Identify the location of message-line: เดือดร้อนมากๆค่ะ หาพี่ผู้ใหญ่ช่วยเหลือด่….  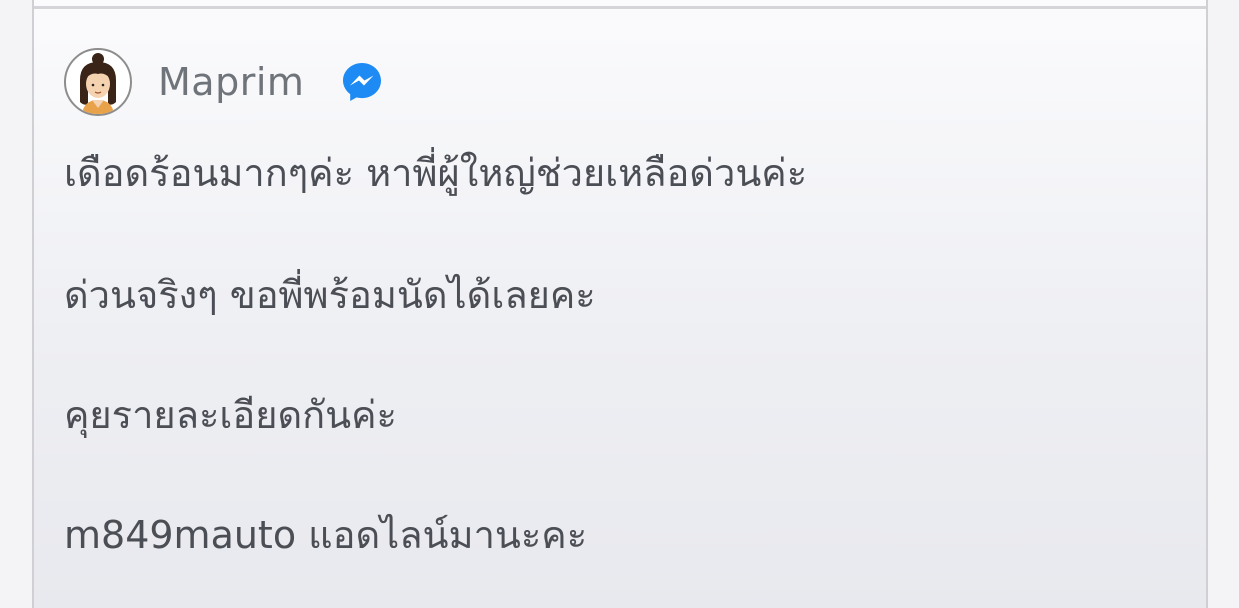
(436, 173).